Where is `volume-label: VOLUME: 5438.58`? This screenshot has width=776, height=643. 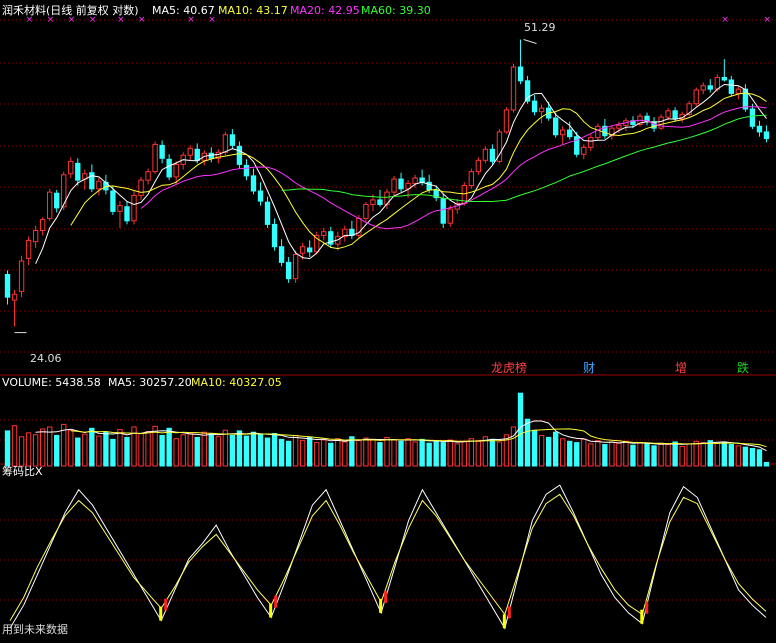 volume-label: VOLUME: 5438.58 is located at coordinates (51, 382).